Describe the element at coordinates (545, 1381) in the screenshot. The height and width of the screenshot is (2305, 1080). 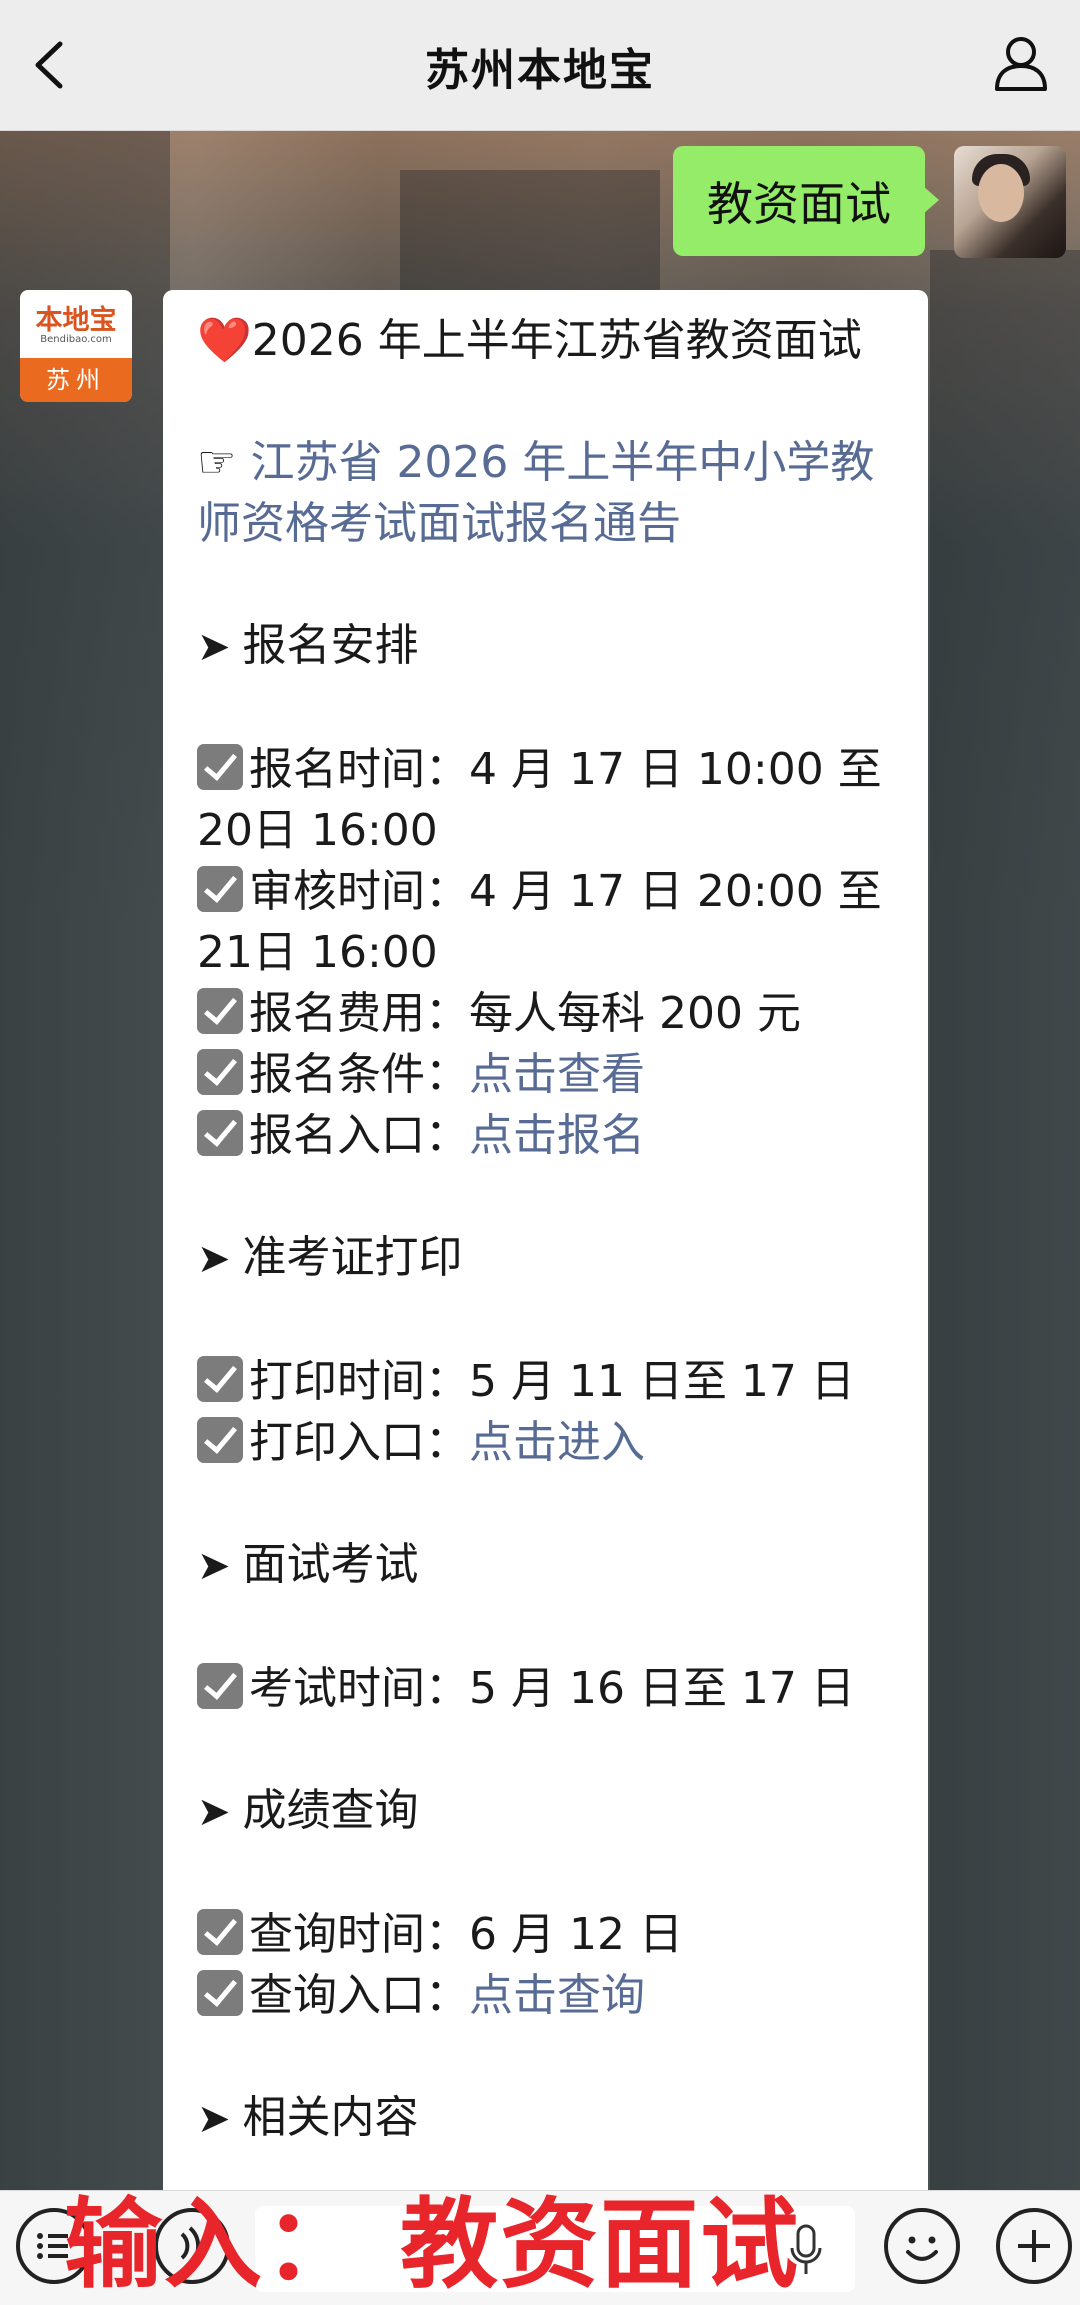
I see `info-item: 打印时间：5 月 11 日至 17 日` at that location.